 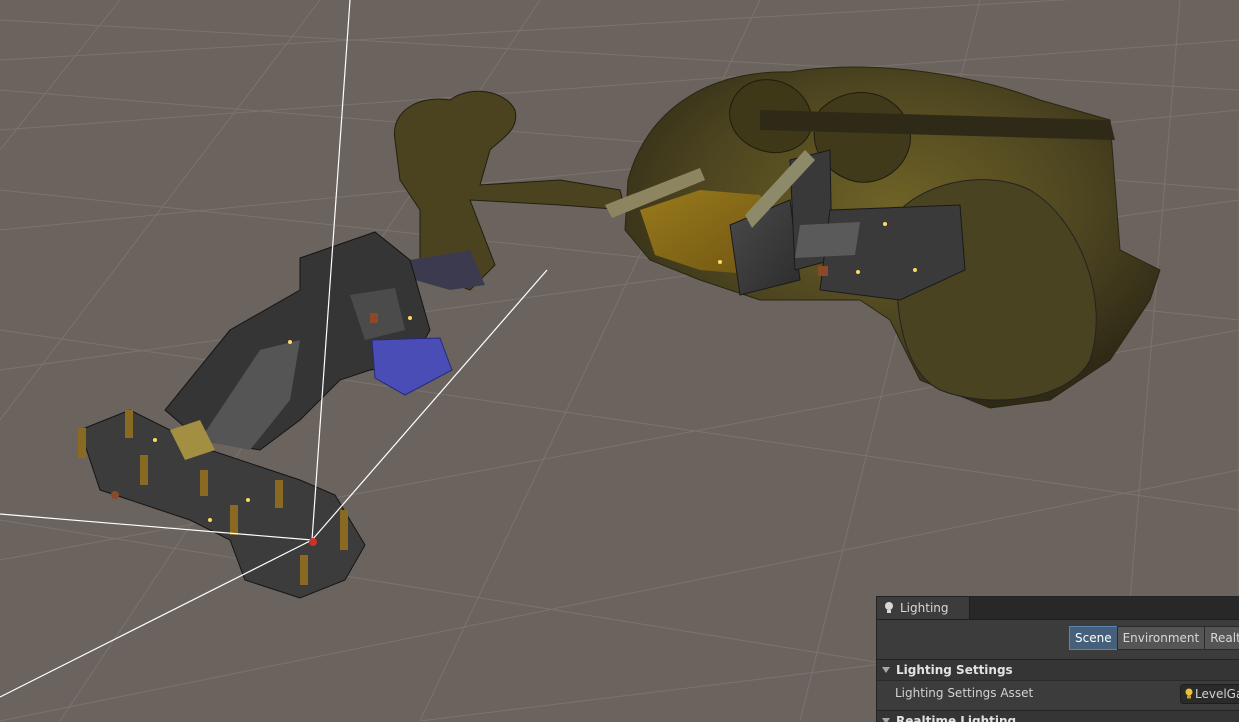 I want to click on lighting-settings-foldout: Lighting Settings, so click(x=1058, y=670).